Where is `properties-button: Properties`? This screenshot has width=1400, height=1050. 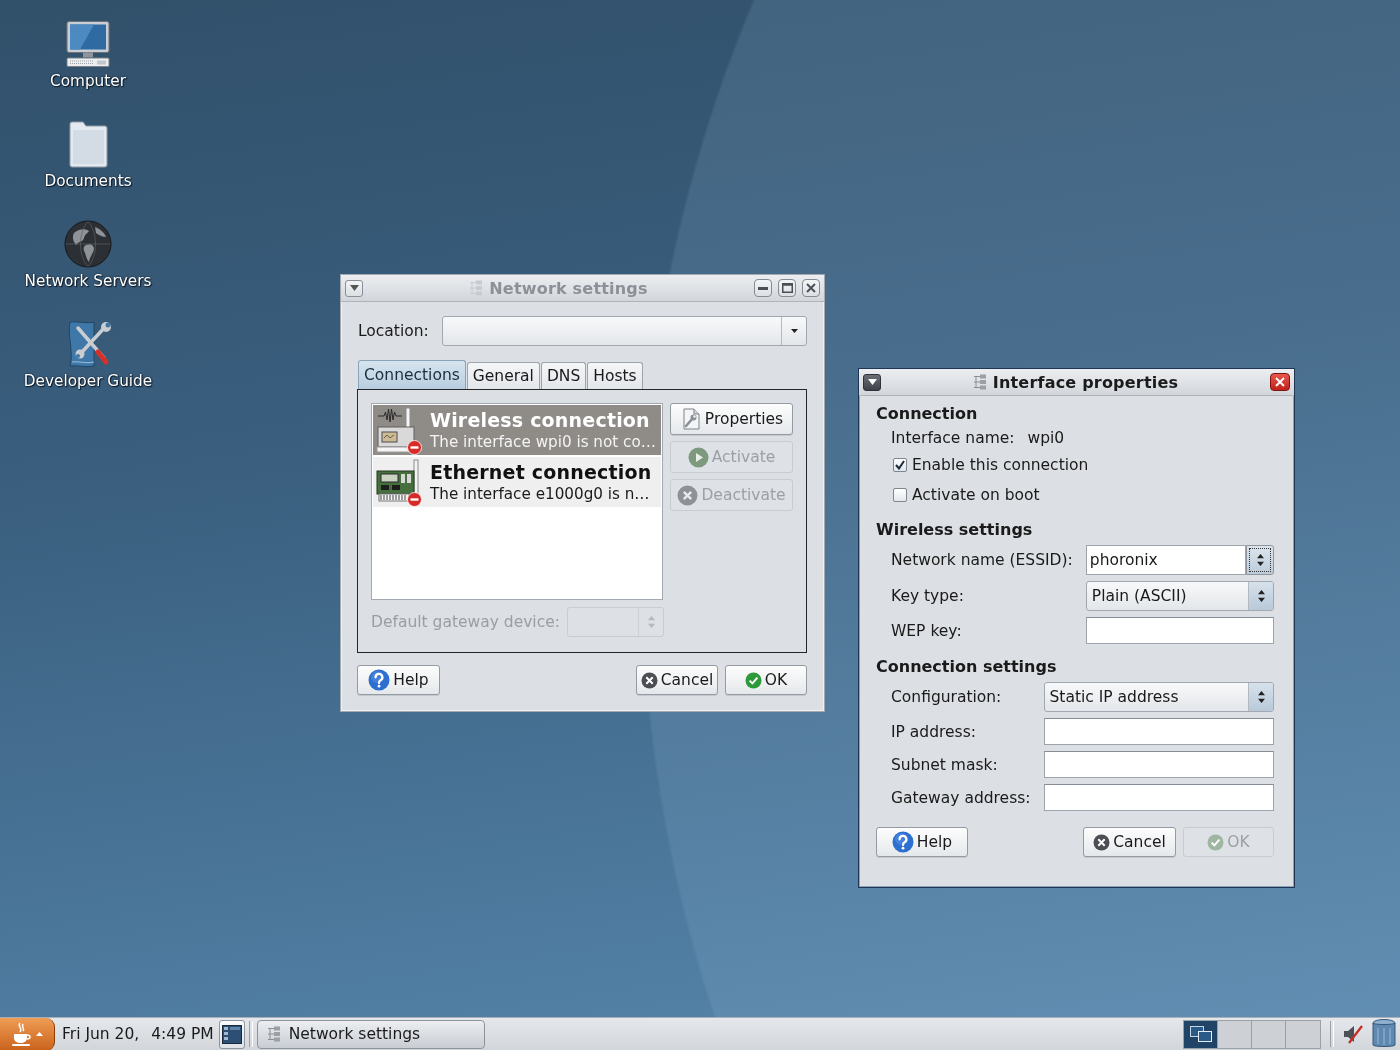
properties-button: Properties is located at coordinates (731, 419).